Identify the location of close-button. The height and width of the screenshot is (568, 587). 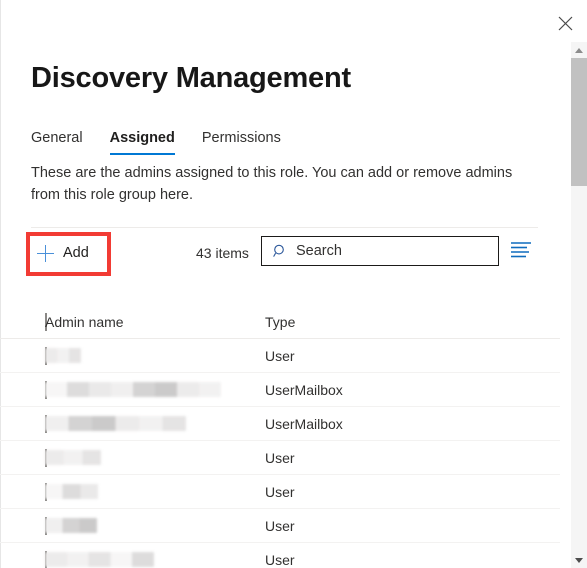
(565, 23).